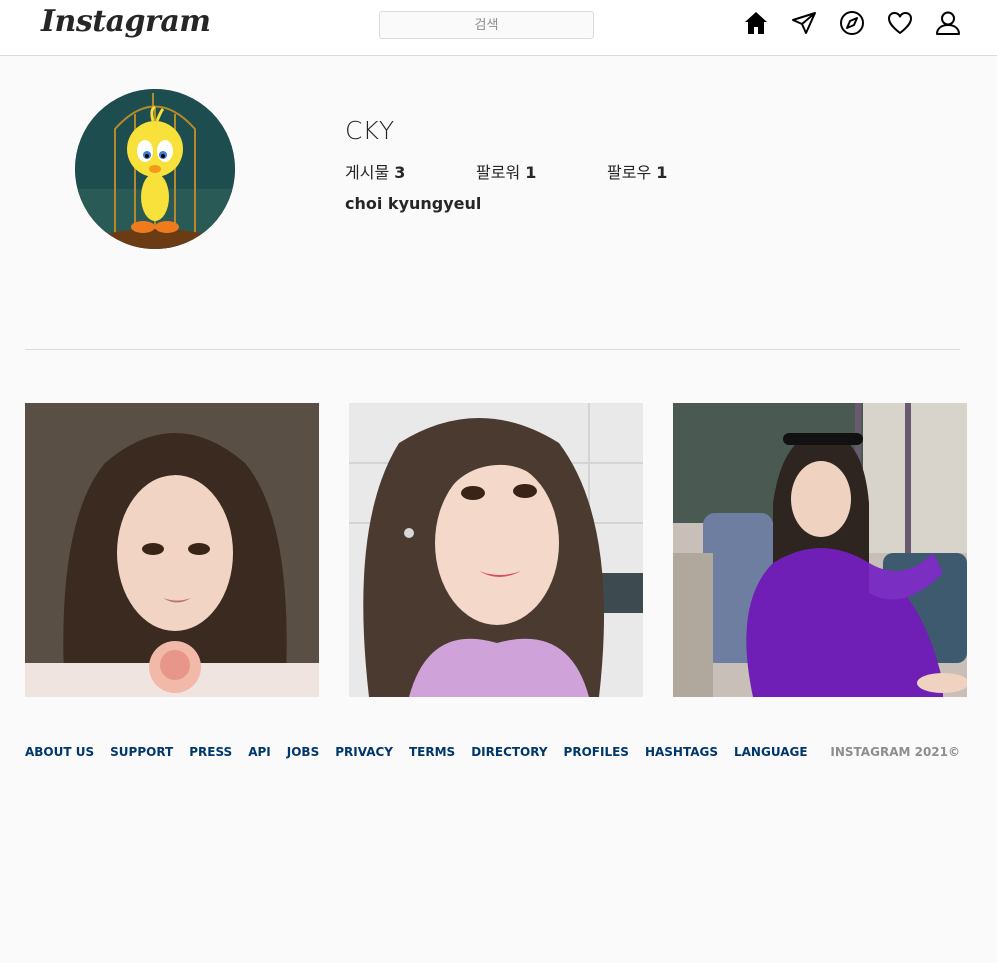 This screenshot has width=997, height=963. I want to click on footer-link-profiles: PROFILES, so click(596, 753).